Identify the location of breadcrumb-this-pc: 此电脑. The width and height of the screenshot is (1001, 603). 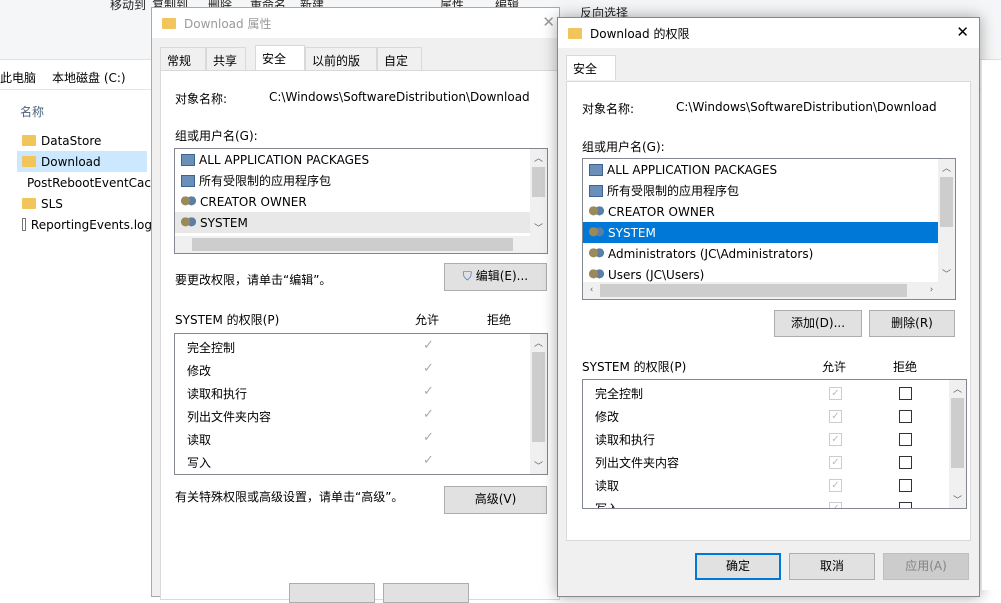
(18, 77).